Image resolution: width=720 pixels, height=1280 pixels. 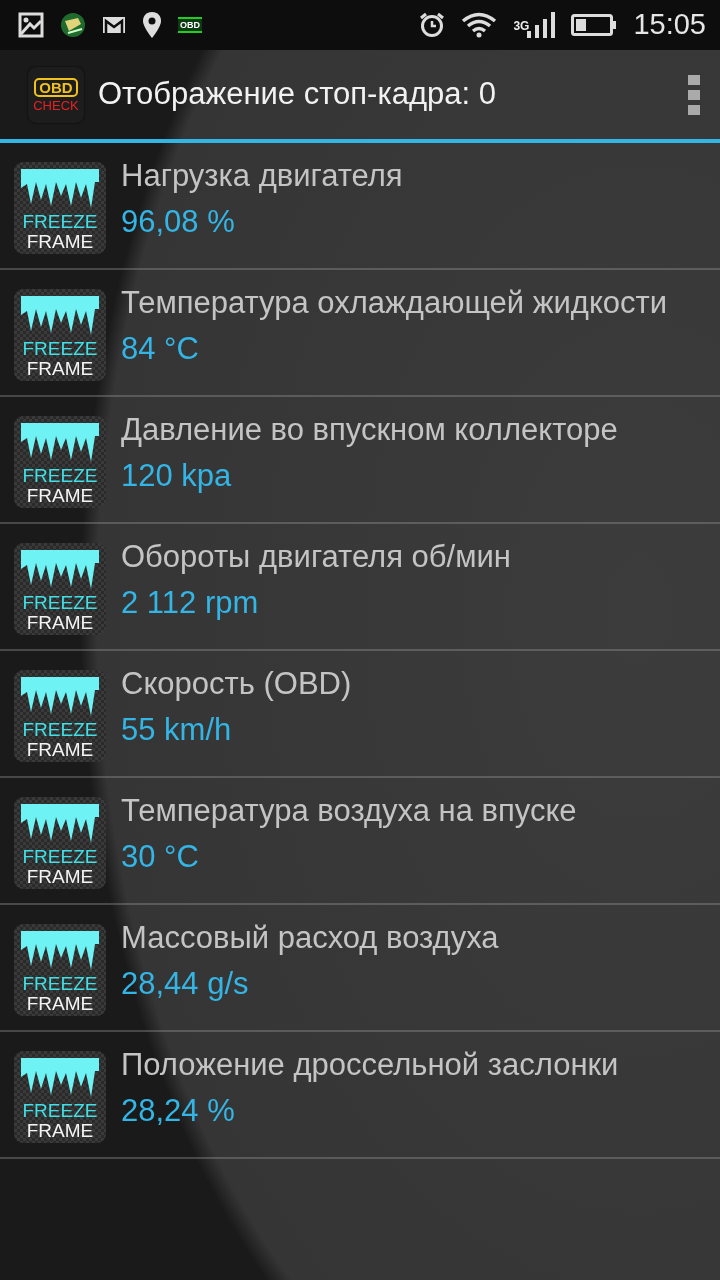 I want to click on parameter-value: 96,08 %, so click(x=178, y=222).